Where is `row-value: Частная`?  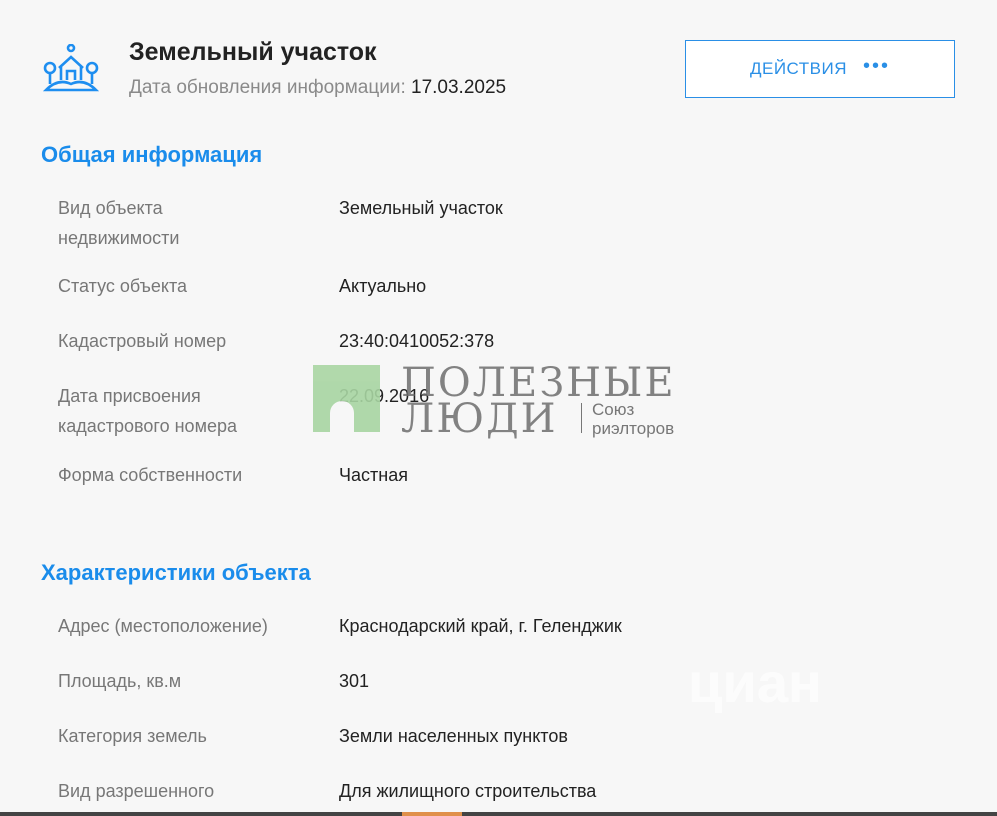
row-value: Частная is located at coordinates (373, 475).